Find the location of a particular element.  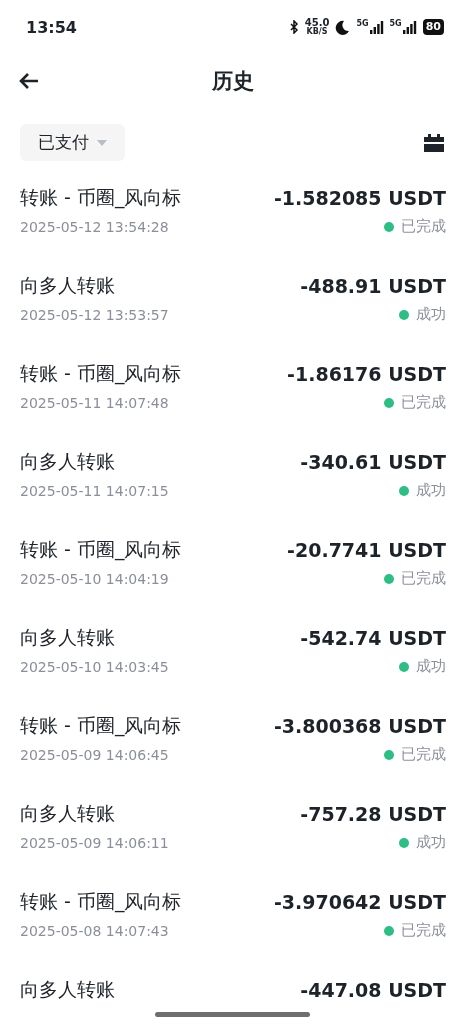

transaction-amount: -3.970642 USDT is located at coordinates (359, 902).